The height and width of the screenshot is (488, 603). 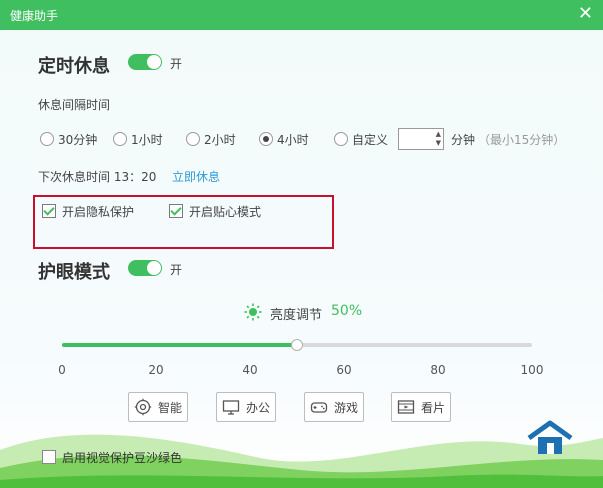 I want to click on radio-4hour, so click(x=266, y=139).